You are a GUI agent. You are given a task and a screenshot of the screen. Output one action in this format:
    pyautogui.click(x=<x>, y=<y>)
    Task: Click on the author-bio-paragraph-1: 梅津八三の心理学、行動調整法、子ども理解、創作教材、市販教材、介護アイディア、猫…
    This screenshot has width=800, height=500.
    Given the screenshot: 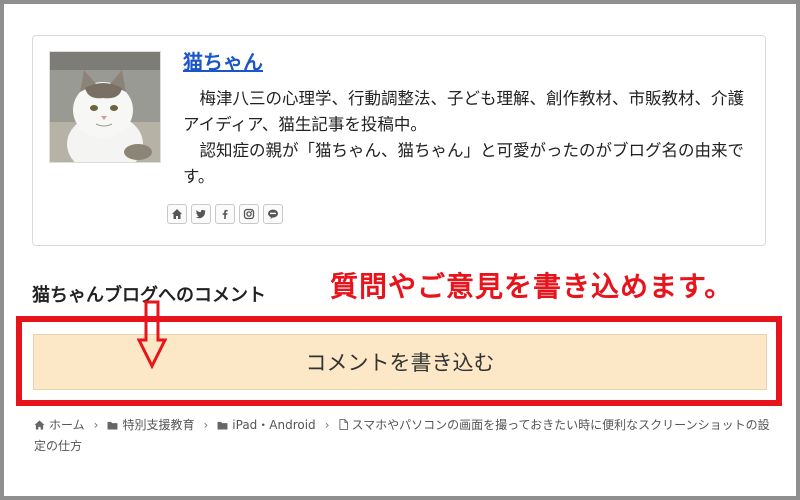 What is the action you would take?
    pyautogui.click(x=463, y=111)
    